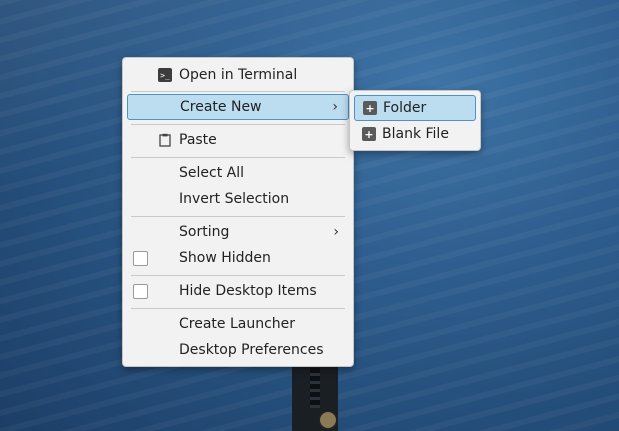 The image size is (619, 431). Describe the element at coordinates (328, 420) in the screenshot. I see `wallpaper-clock` at that location.